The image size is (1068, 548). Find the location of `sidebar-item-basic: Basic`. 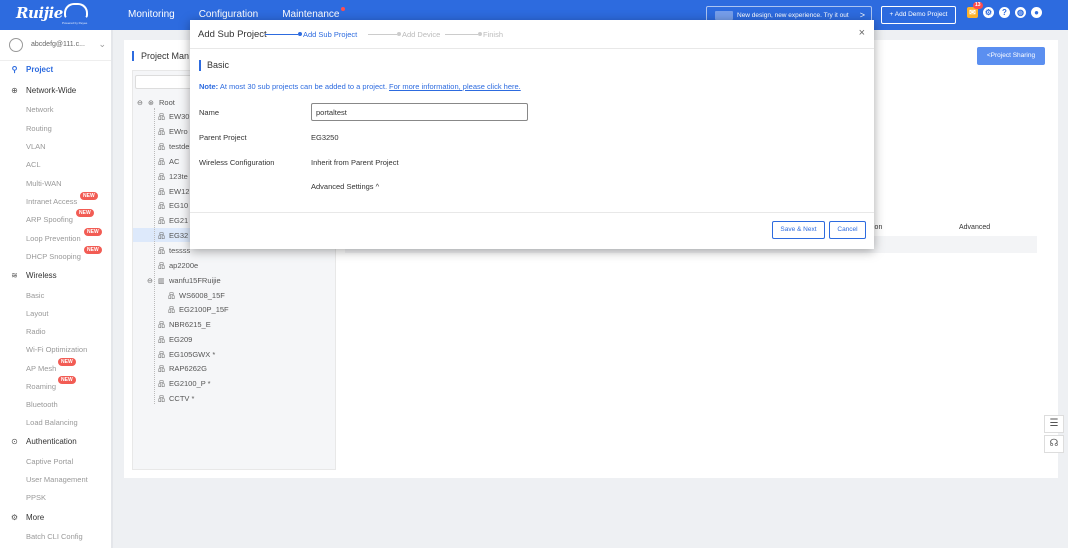

sidebar-item-basic: Basic is located at coordinates (35, 295).